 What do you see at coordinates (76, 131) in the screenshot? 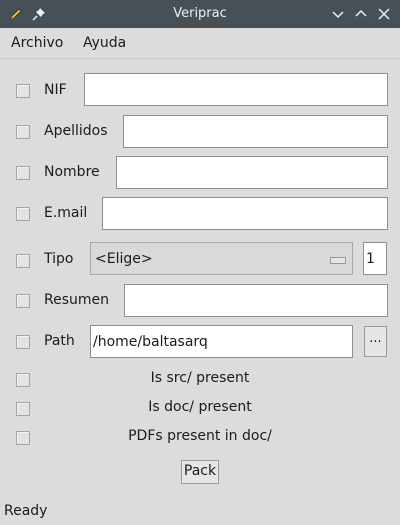
I see `apellidos-label: Apellidos` at bounding box center [76, 131].